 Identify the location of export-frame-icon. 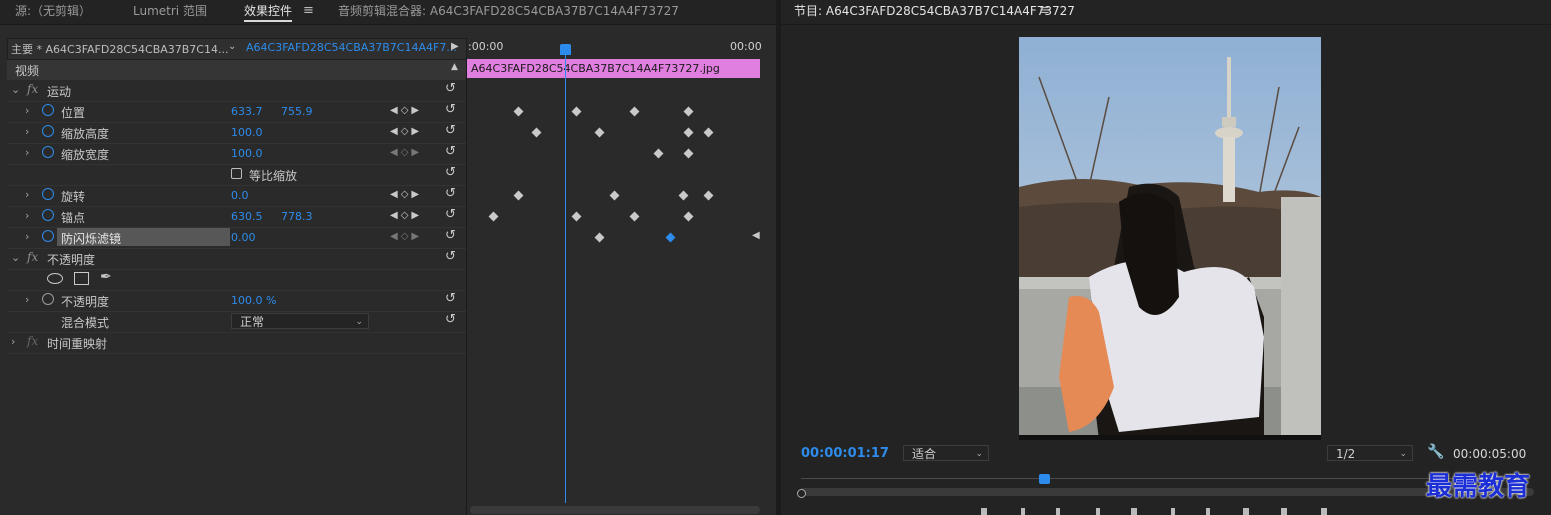
(1324, 511).